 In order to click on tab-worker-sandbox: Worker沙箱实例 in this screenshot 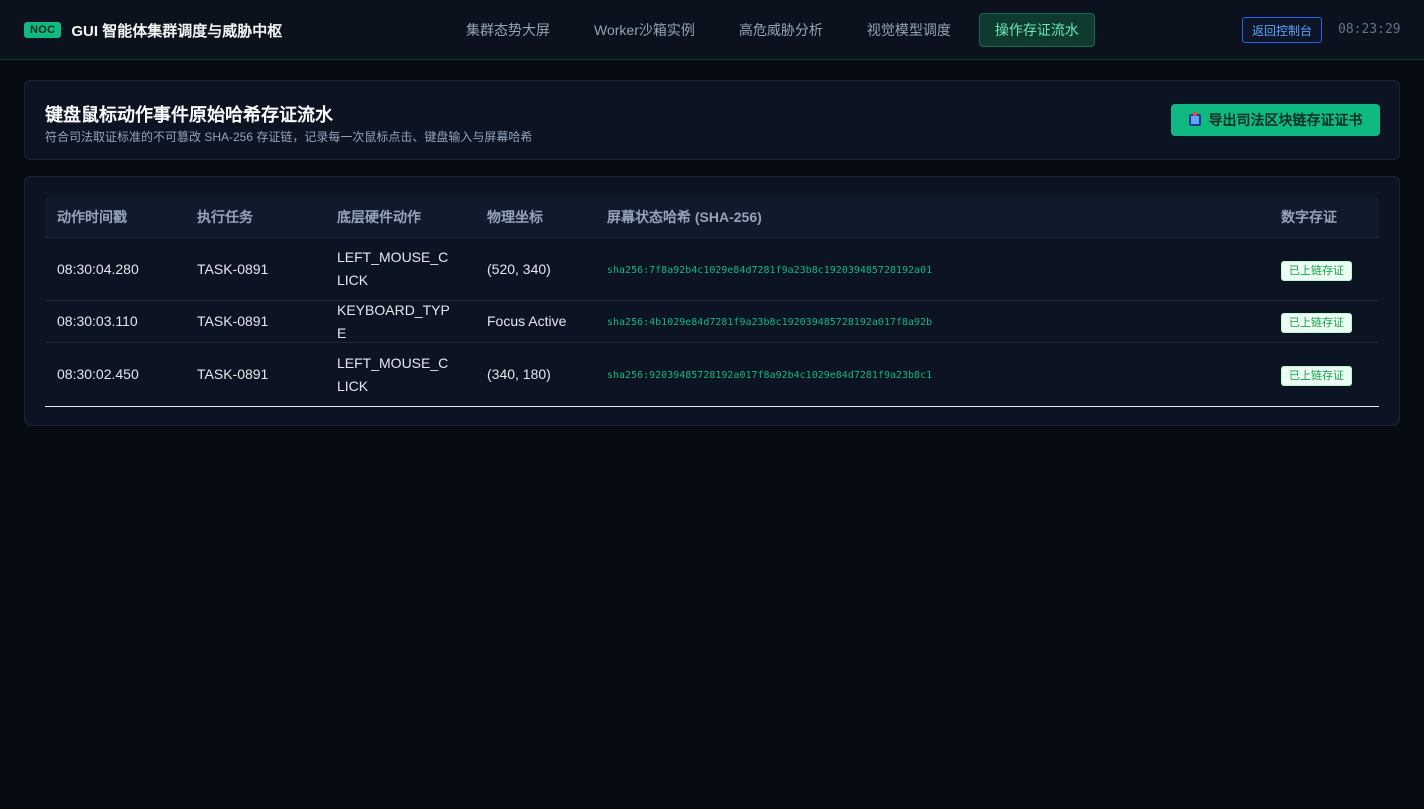, I will do `click(644, 30)`.